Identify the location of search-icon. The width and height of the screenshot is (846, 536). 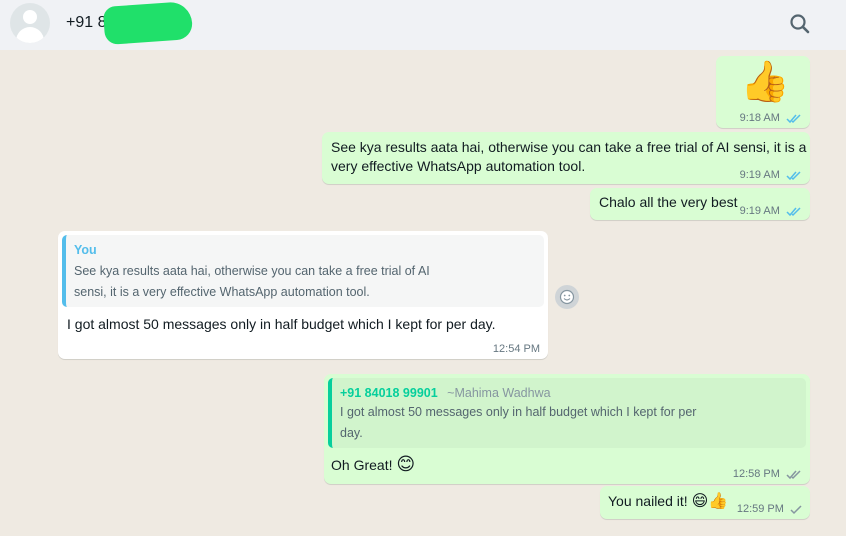
(800, 24).